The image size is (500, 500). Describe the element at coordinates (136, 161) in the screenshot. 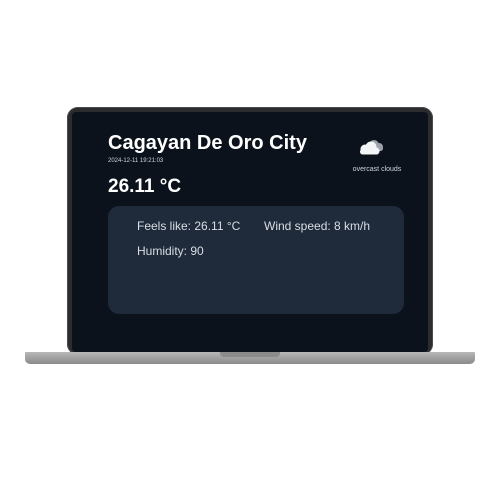

I see `datetime: 2024-12-11 19:21:03` at that location.